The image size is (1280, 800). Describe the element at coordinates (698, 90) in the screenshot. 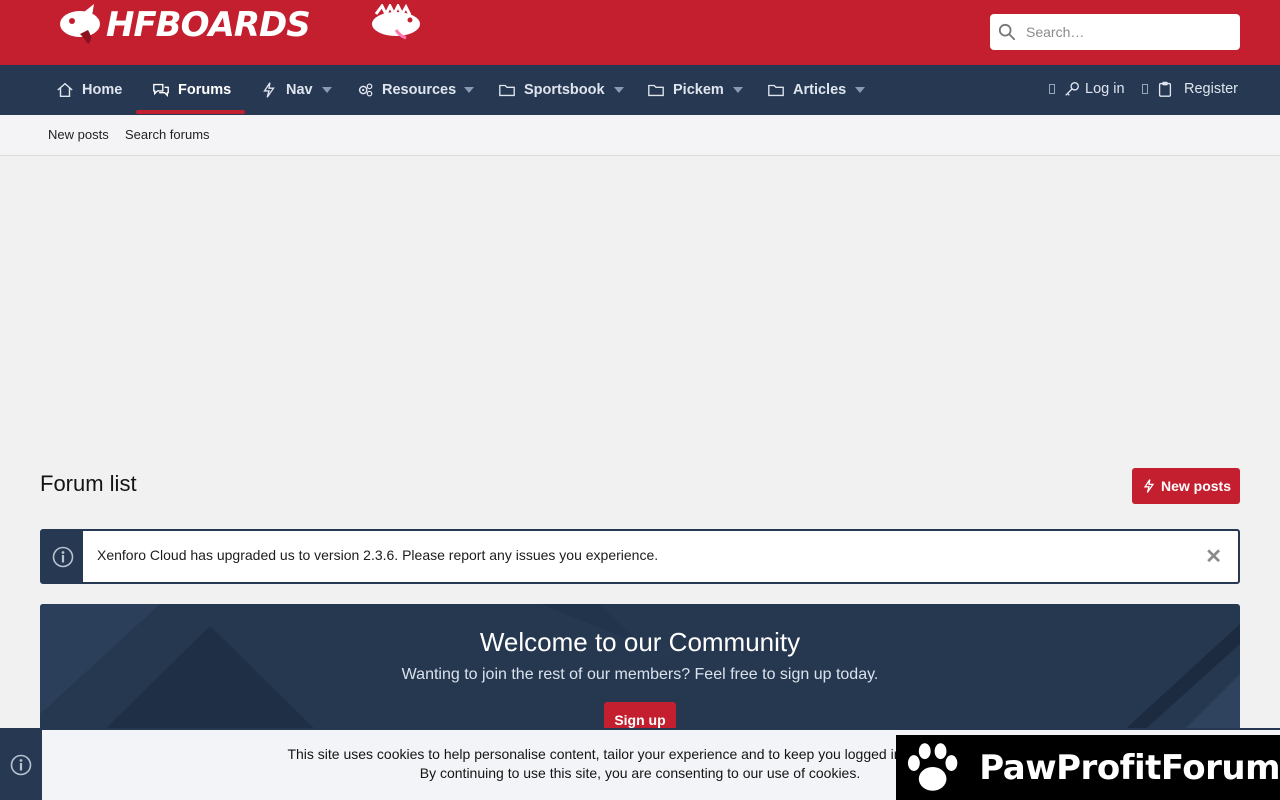

I see `nav-pickem-label: Pickem` at that location.